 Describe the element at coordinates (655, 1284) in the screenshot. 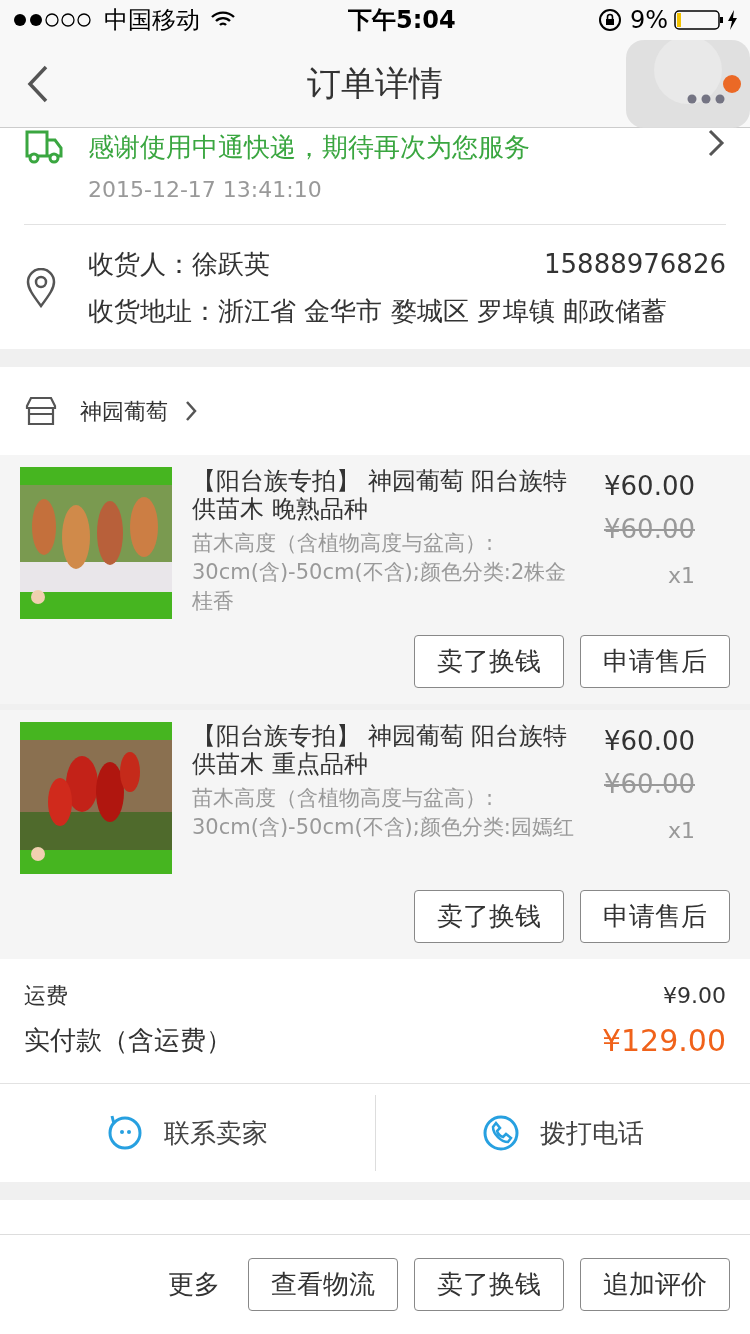

I see `action-button: 追加评价` at that location.